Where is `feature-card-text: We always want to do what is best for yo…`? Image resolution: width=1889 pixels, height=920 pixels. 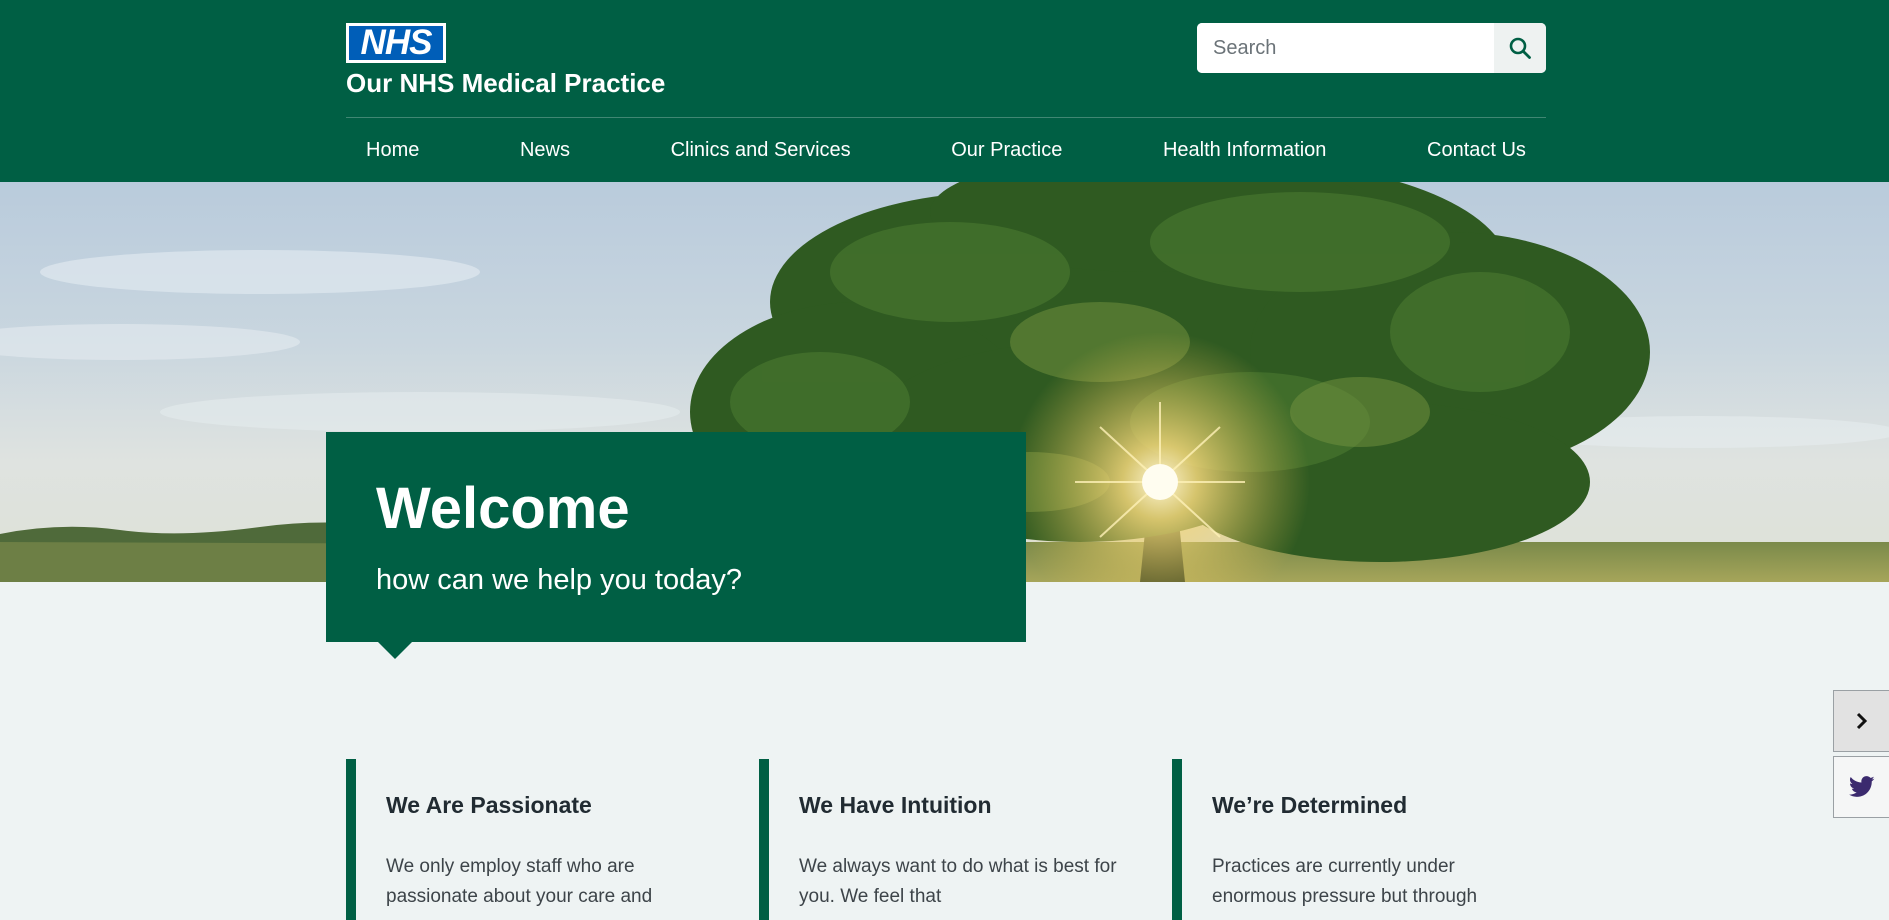
feature-card-text: We always want to do what is best for yo… is located at coordinates (958, 881).